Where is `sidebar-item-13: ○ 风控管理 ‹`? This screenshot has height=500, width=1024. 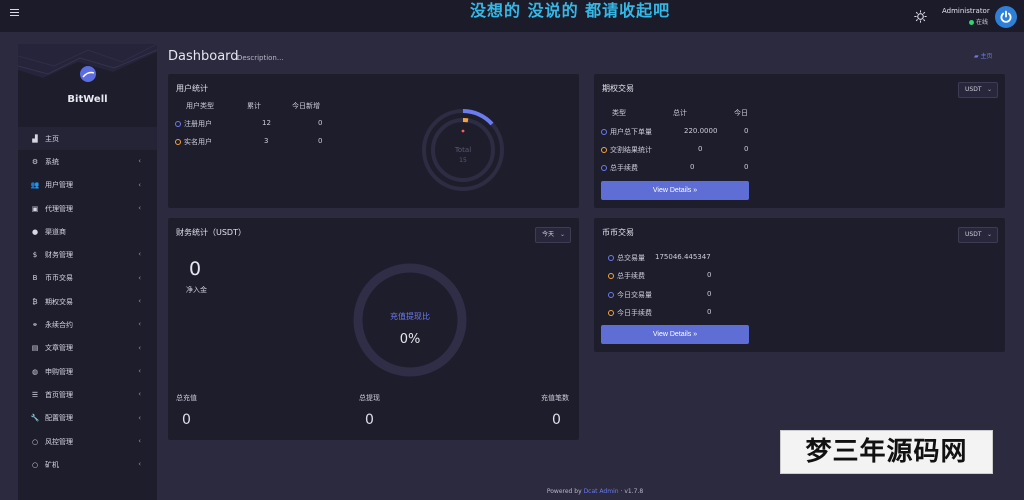
sidebar-item-13: ○ 风控管理 ‹ is located at coordinates (87, 441).